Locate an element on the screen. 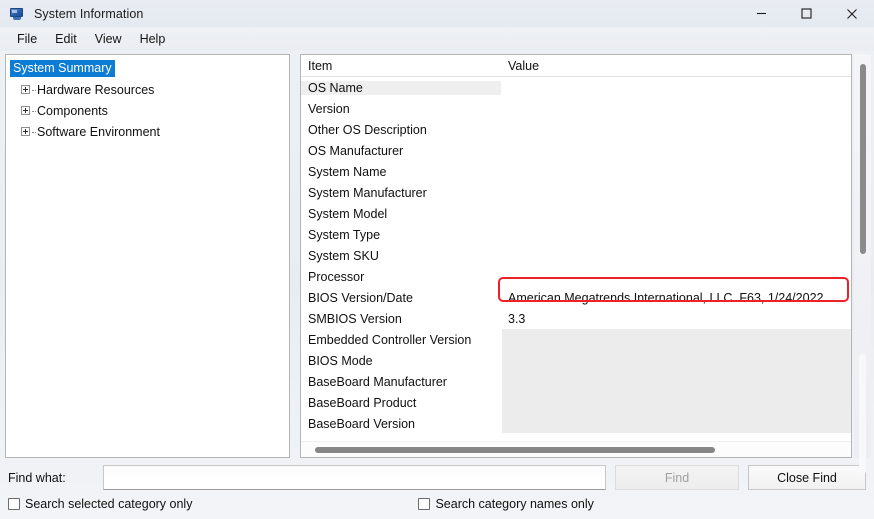  cell-item: Processor is located at coordinates (336, 276).